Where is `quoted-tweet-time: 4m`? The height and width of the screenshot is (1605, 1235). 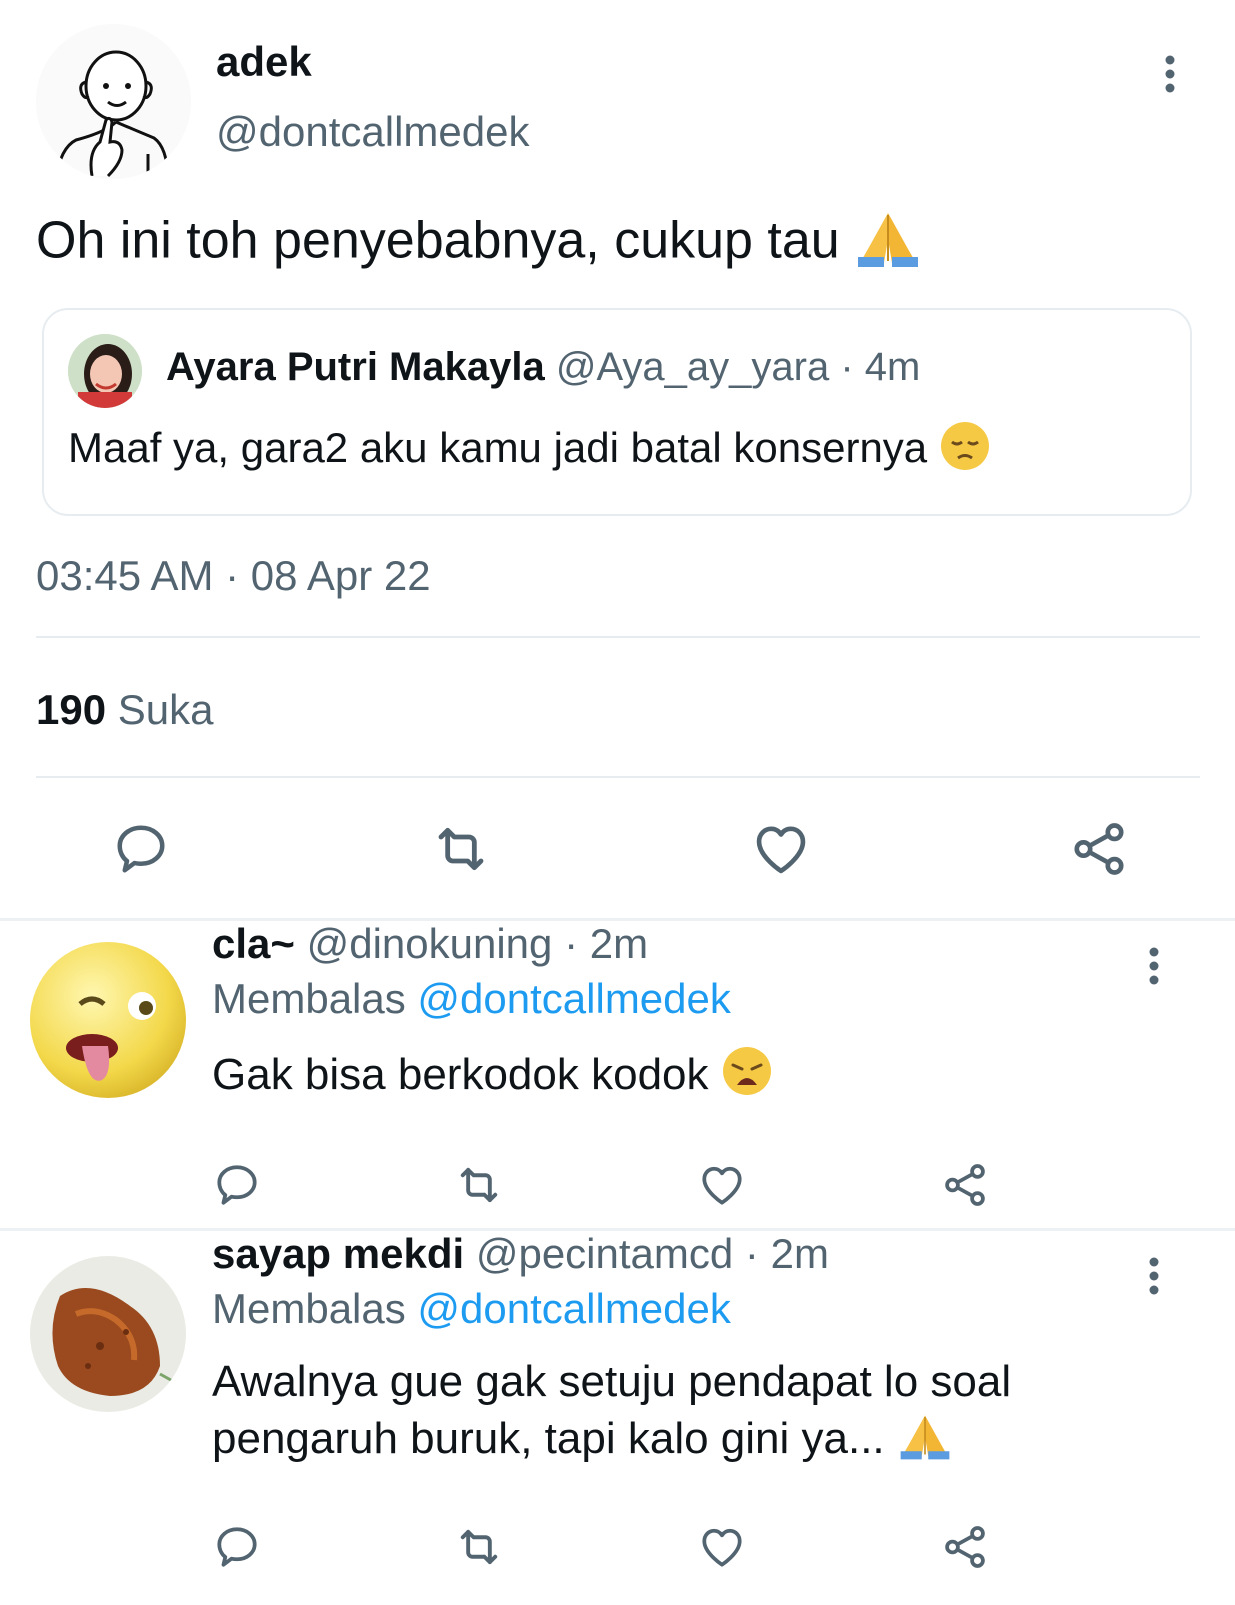
quoted-tweet-time: 4m is located at coordinates (892, 367).